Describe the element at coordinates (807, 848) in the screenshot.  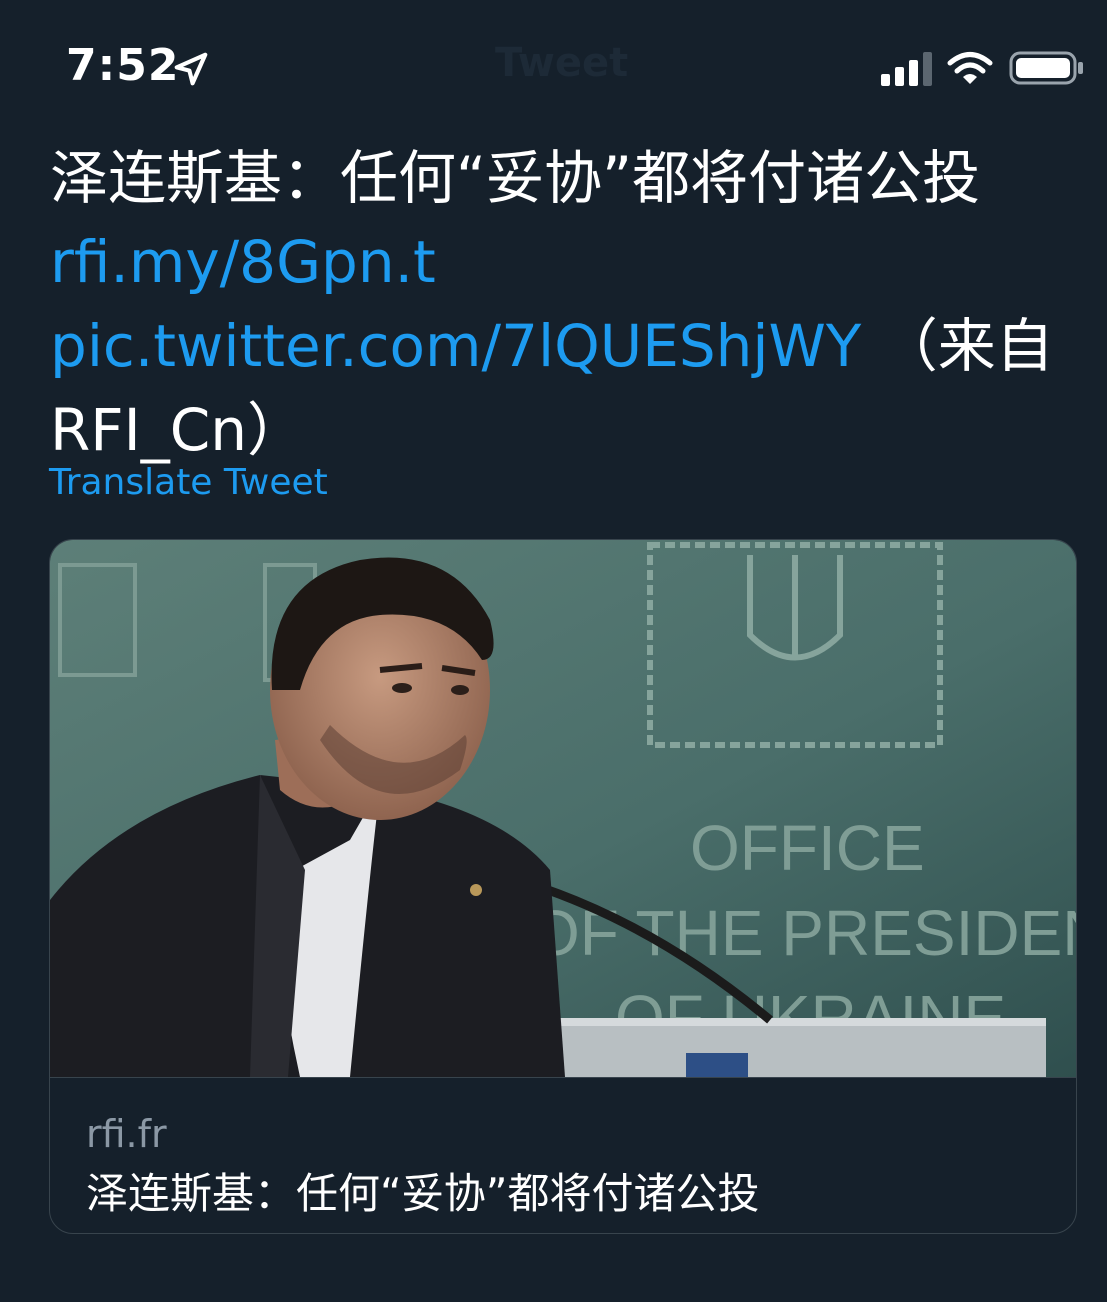
I see `image-text-office: OFFICE` at that location.